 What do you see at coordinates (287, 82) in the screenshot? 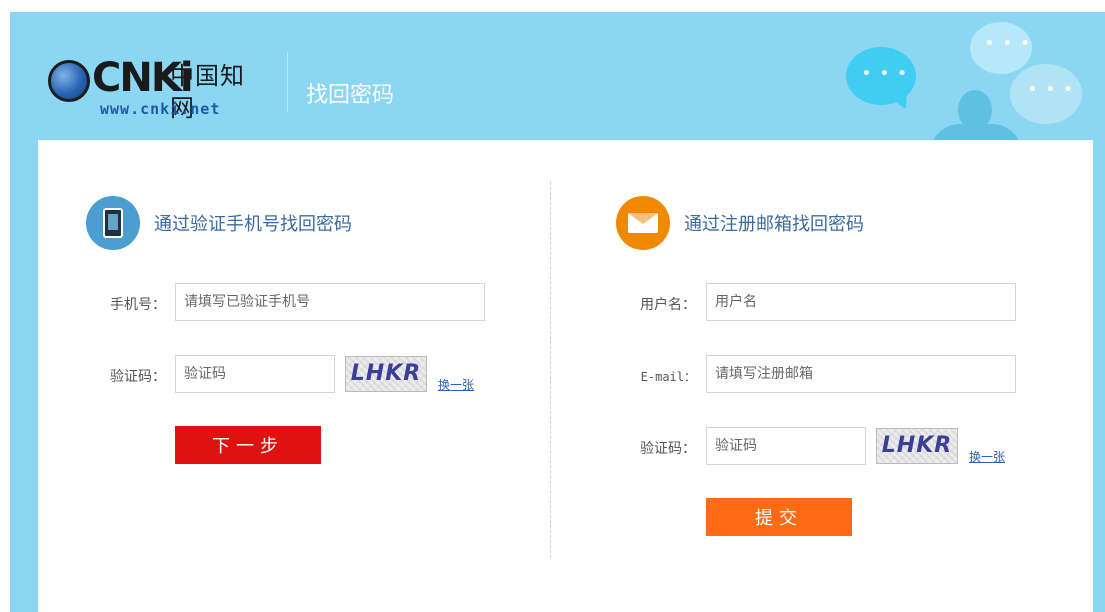
I see `header-divider` at bounding box center [287, 82].